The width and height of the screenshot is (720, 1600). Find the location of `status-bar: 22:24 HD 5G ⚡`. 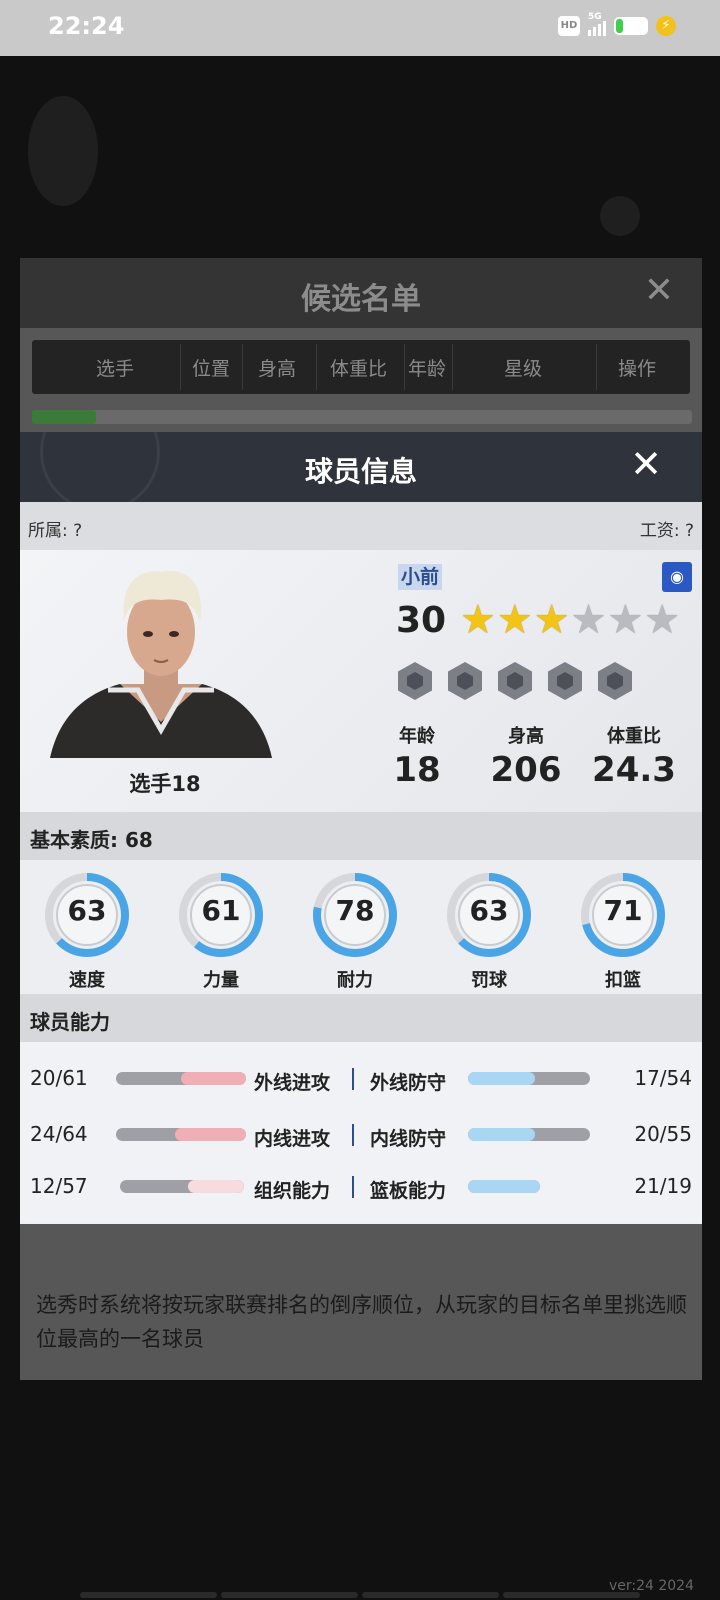

status-bar: 22:24 HD 5G ⚡ is located at coordinates (360, 28).